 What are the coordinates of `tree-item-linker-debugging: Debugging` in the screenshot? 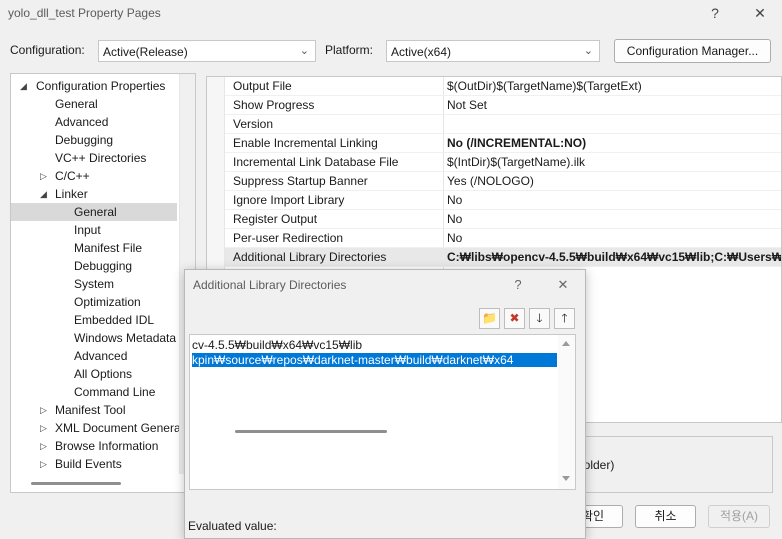 It's located at (95, 266).